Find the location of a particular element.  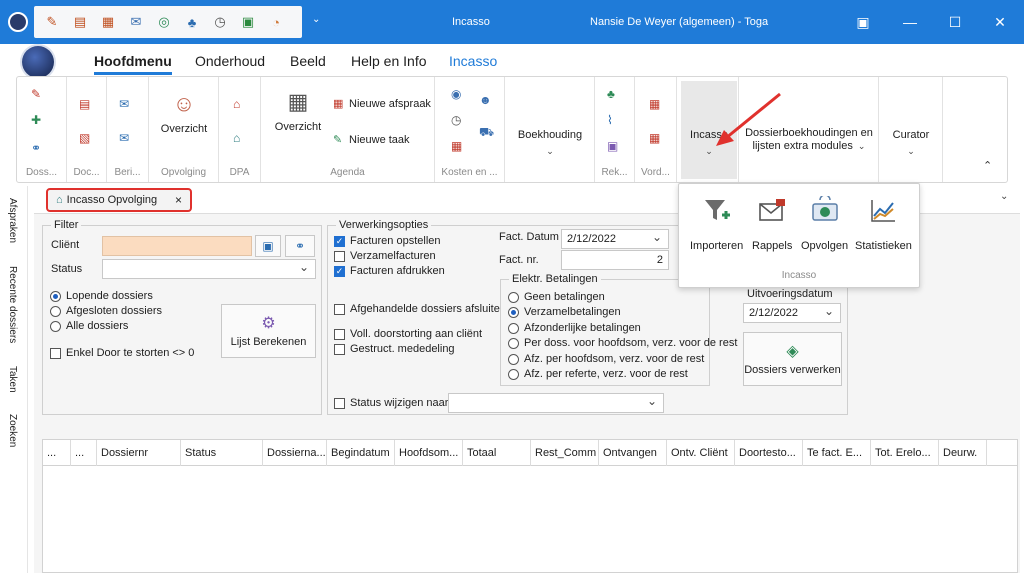

radio-afzonderlijke-betalingen: Afzonderlijke betalingen is located at coordinates (574, 328).